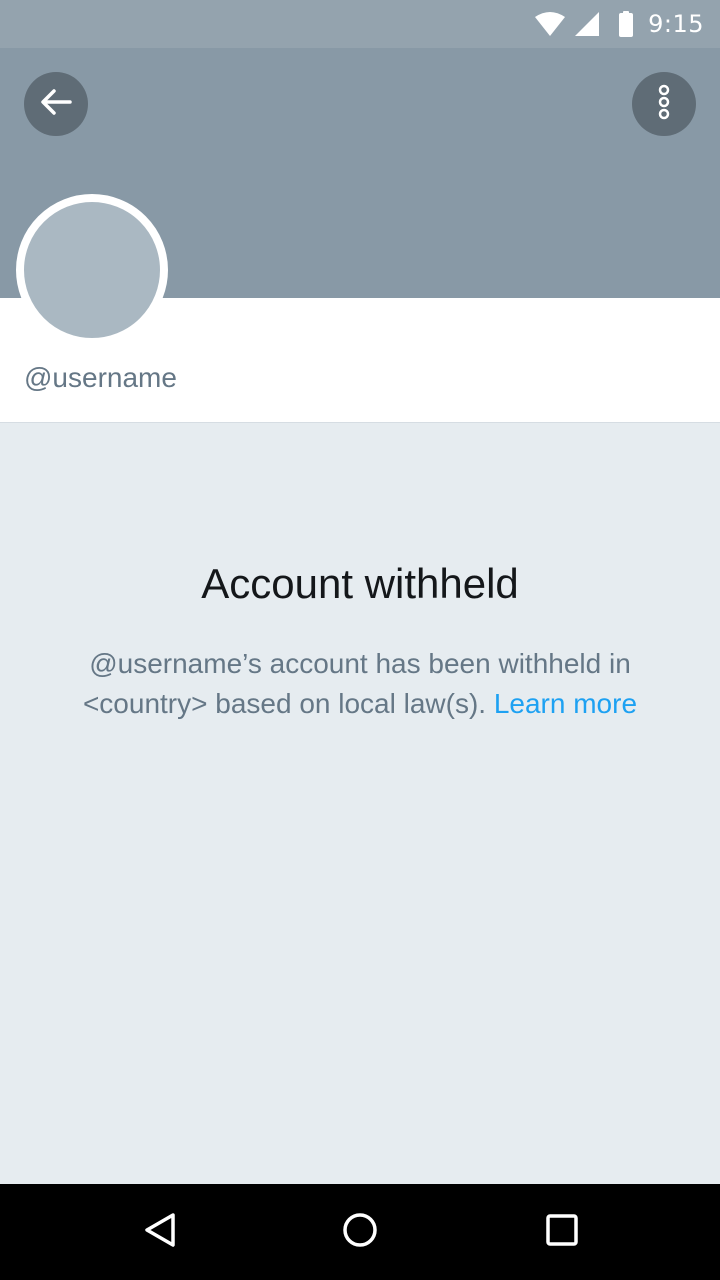 The height and width of the screenshot is (1280, 720). What do you see at coordinates (626, 24) in the screenshot?
I see `battery-icon` at bounding box center [626, 24].